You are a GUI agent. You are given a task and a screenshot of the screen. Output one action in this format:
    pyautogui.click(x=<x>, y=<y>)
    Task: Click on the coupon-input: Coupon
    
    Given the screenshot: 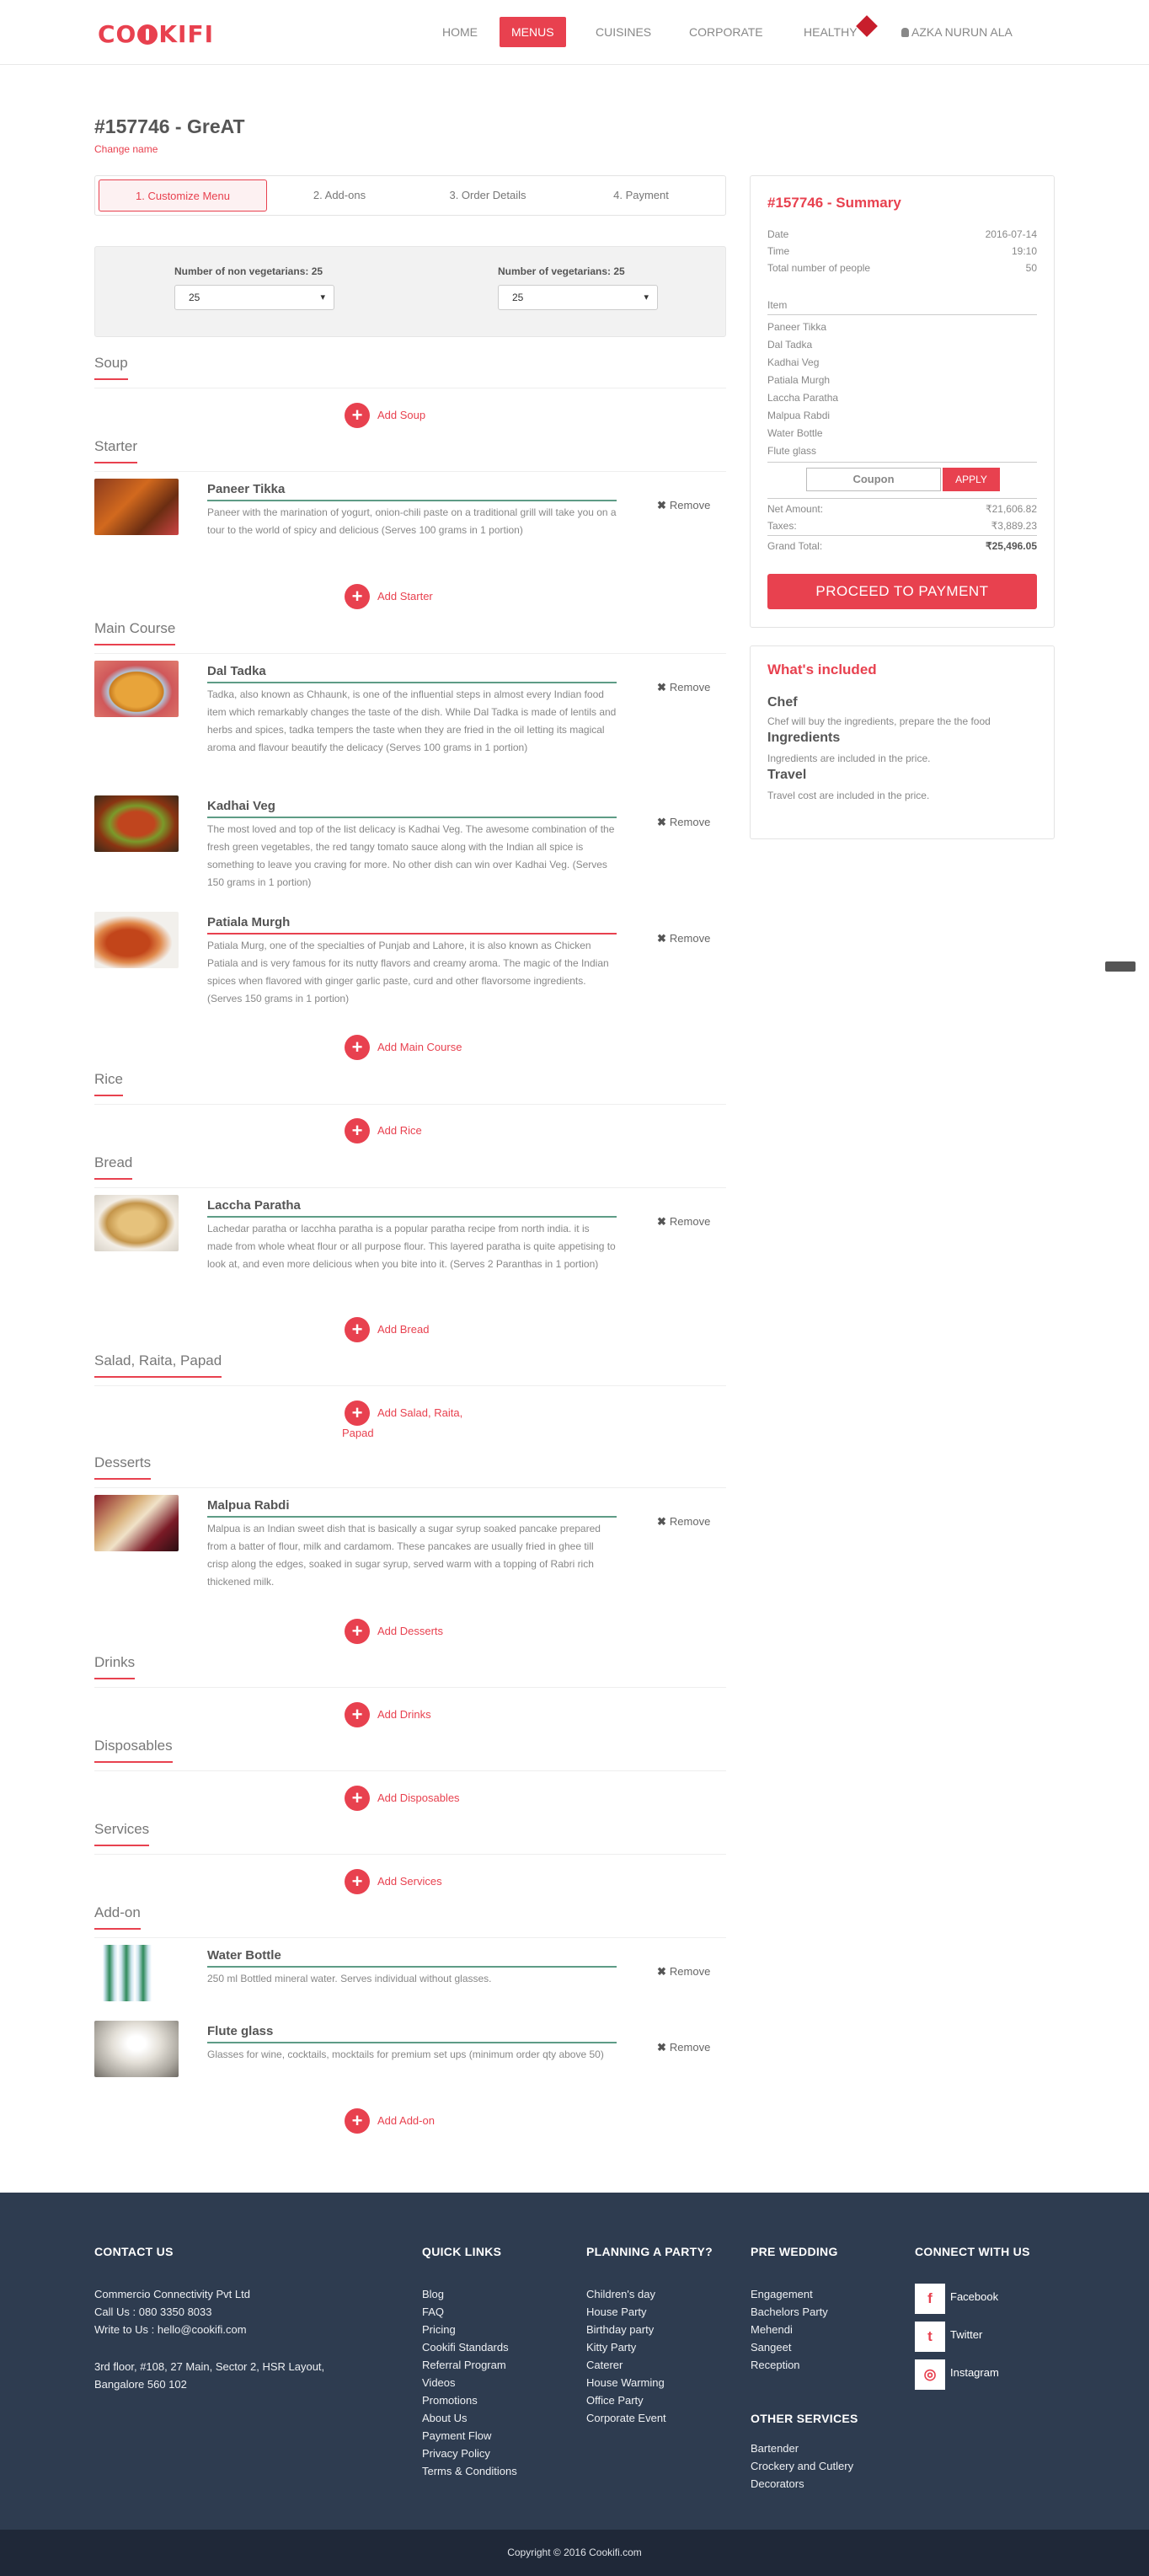 What is the action you would take?
    pyautogui.click(x=873, y=480)
    